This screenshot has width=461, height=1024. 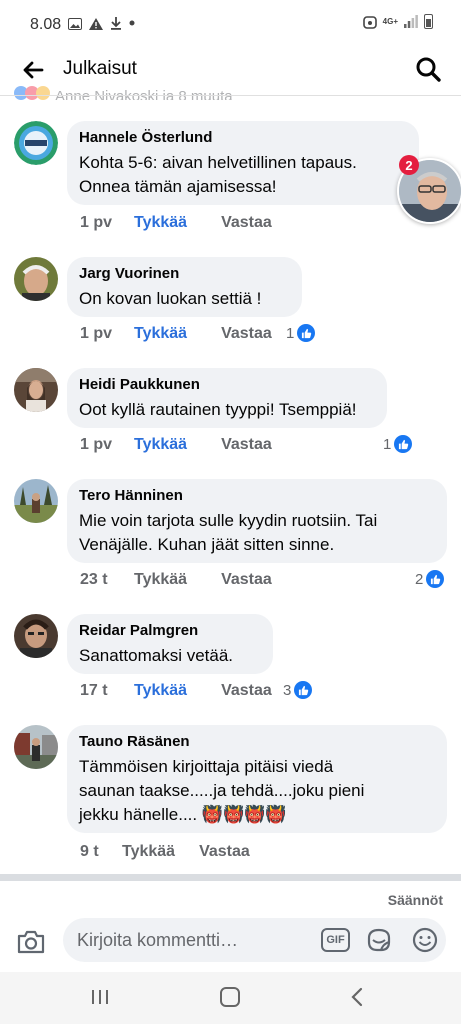 I want to click on search-button, so click(x=428, y=69).